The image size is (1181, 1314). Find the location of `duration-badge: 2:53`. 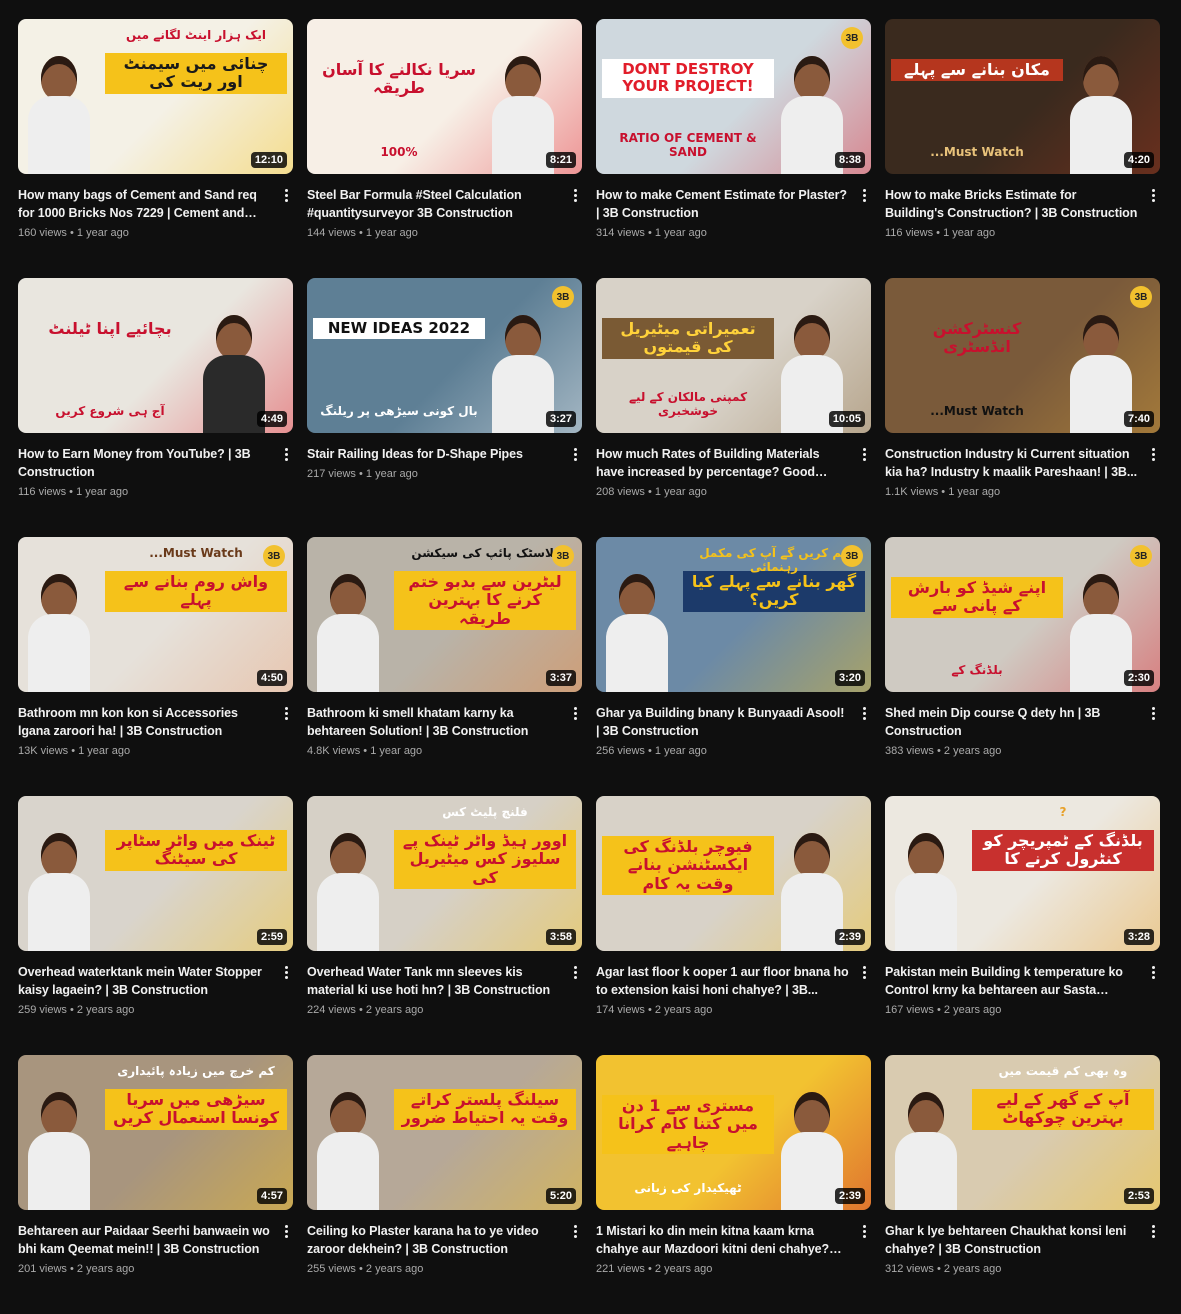

duration-badge: 2:53 is located at coordinates (1138, 1196).